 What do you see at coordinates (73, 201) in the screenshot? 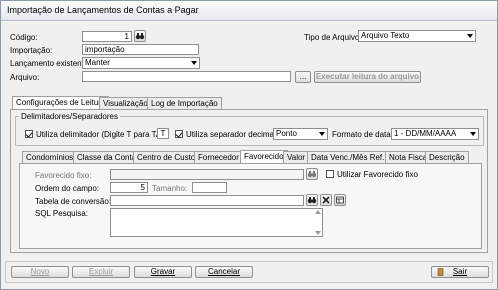
I see `tabela-conversao-label: Tabela de conversão:` at bounding box center [73, 201].